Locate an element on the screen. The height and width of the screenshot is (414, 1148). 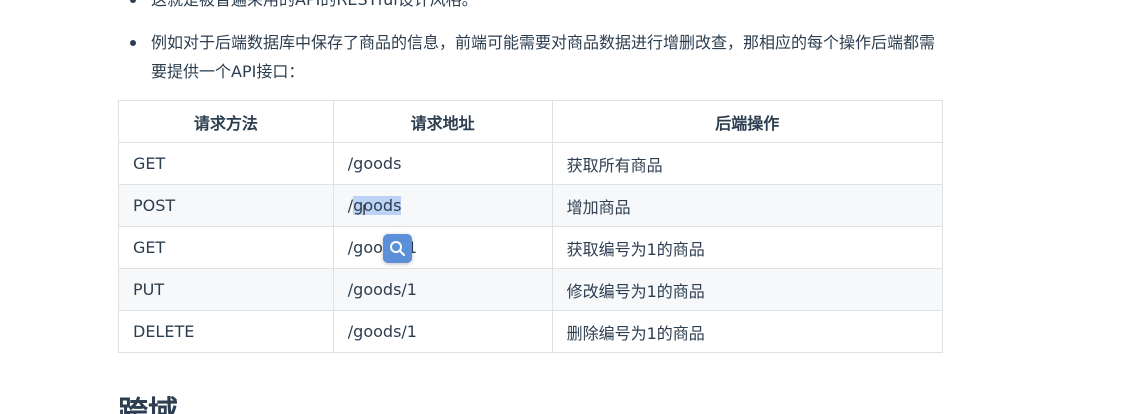
table-row: PUT /goods/1 修改编号为1的商品 is located at coordinates (531, 289).